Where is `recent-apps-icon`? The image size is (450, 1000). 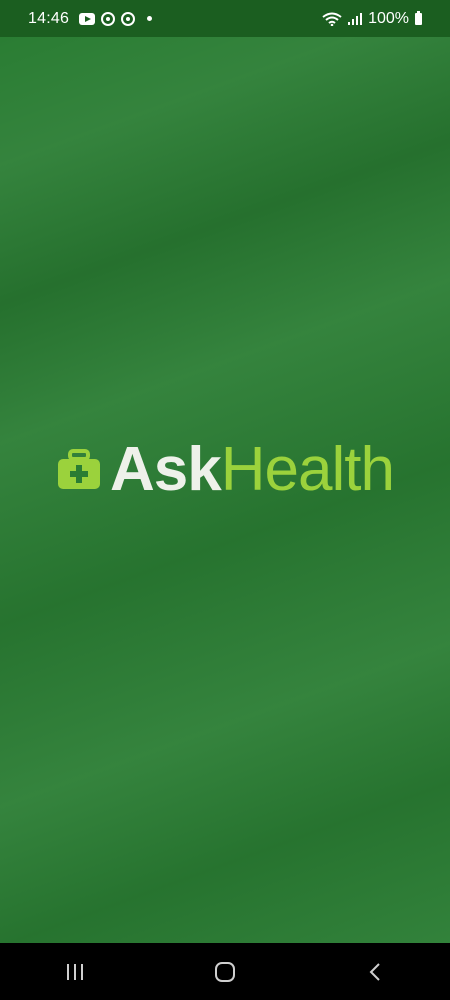
recent-apps-icon is located at coordinates (75, 971).